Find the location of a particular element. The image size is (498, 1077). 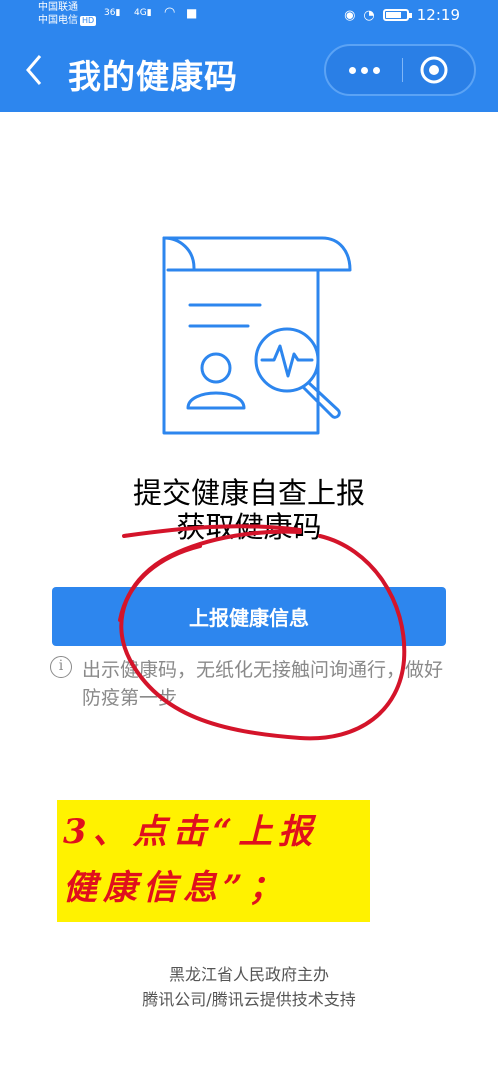

more-icon is located at coordinates (352, 70).